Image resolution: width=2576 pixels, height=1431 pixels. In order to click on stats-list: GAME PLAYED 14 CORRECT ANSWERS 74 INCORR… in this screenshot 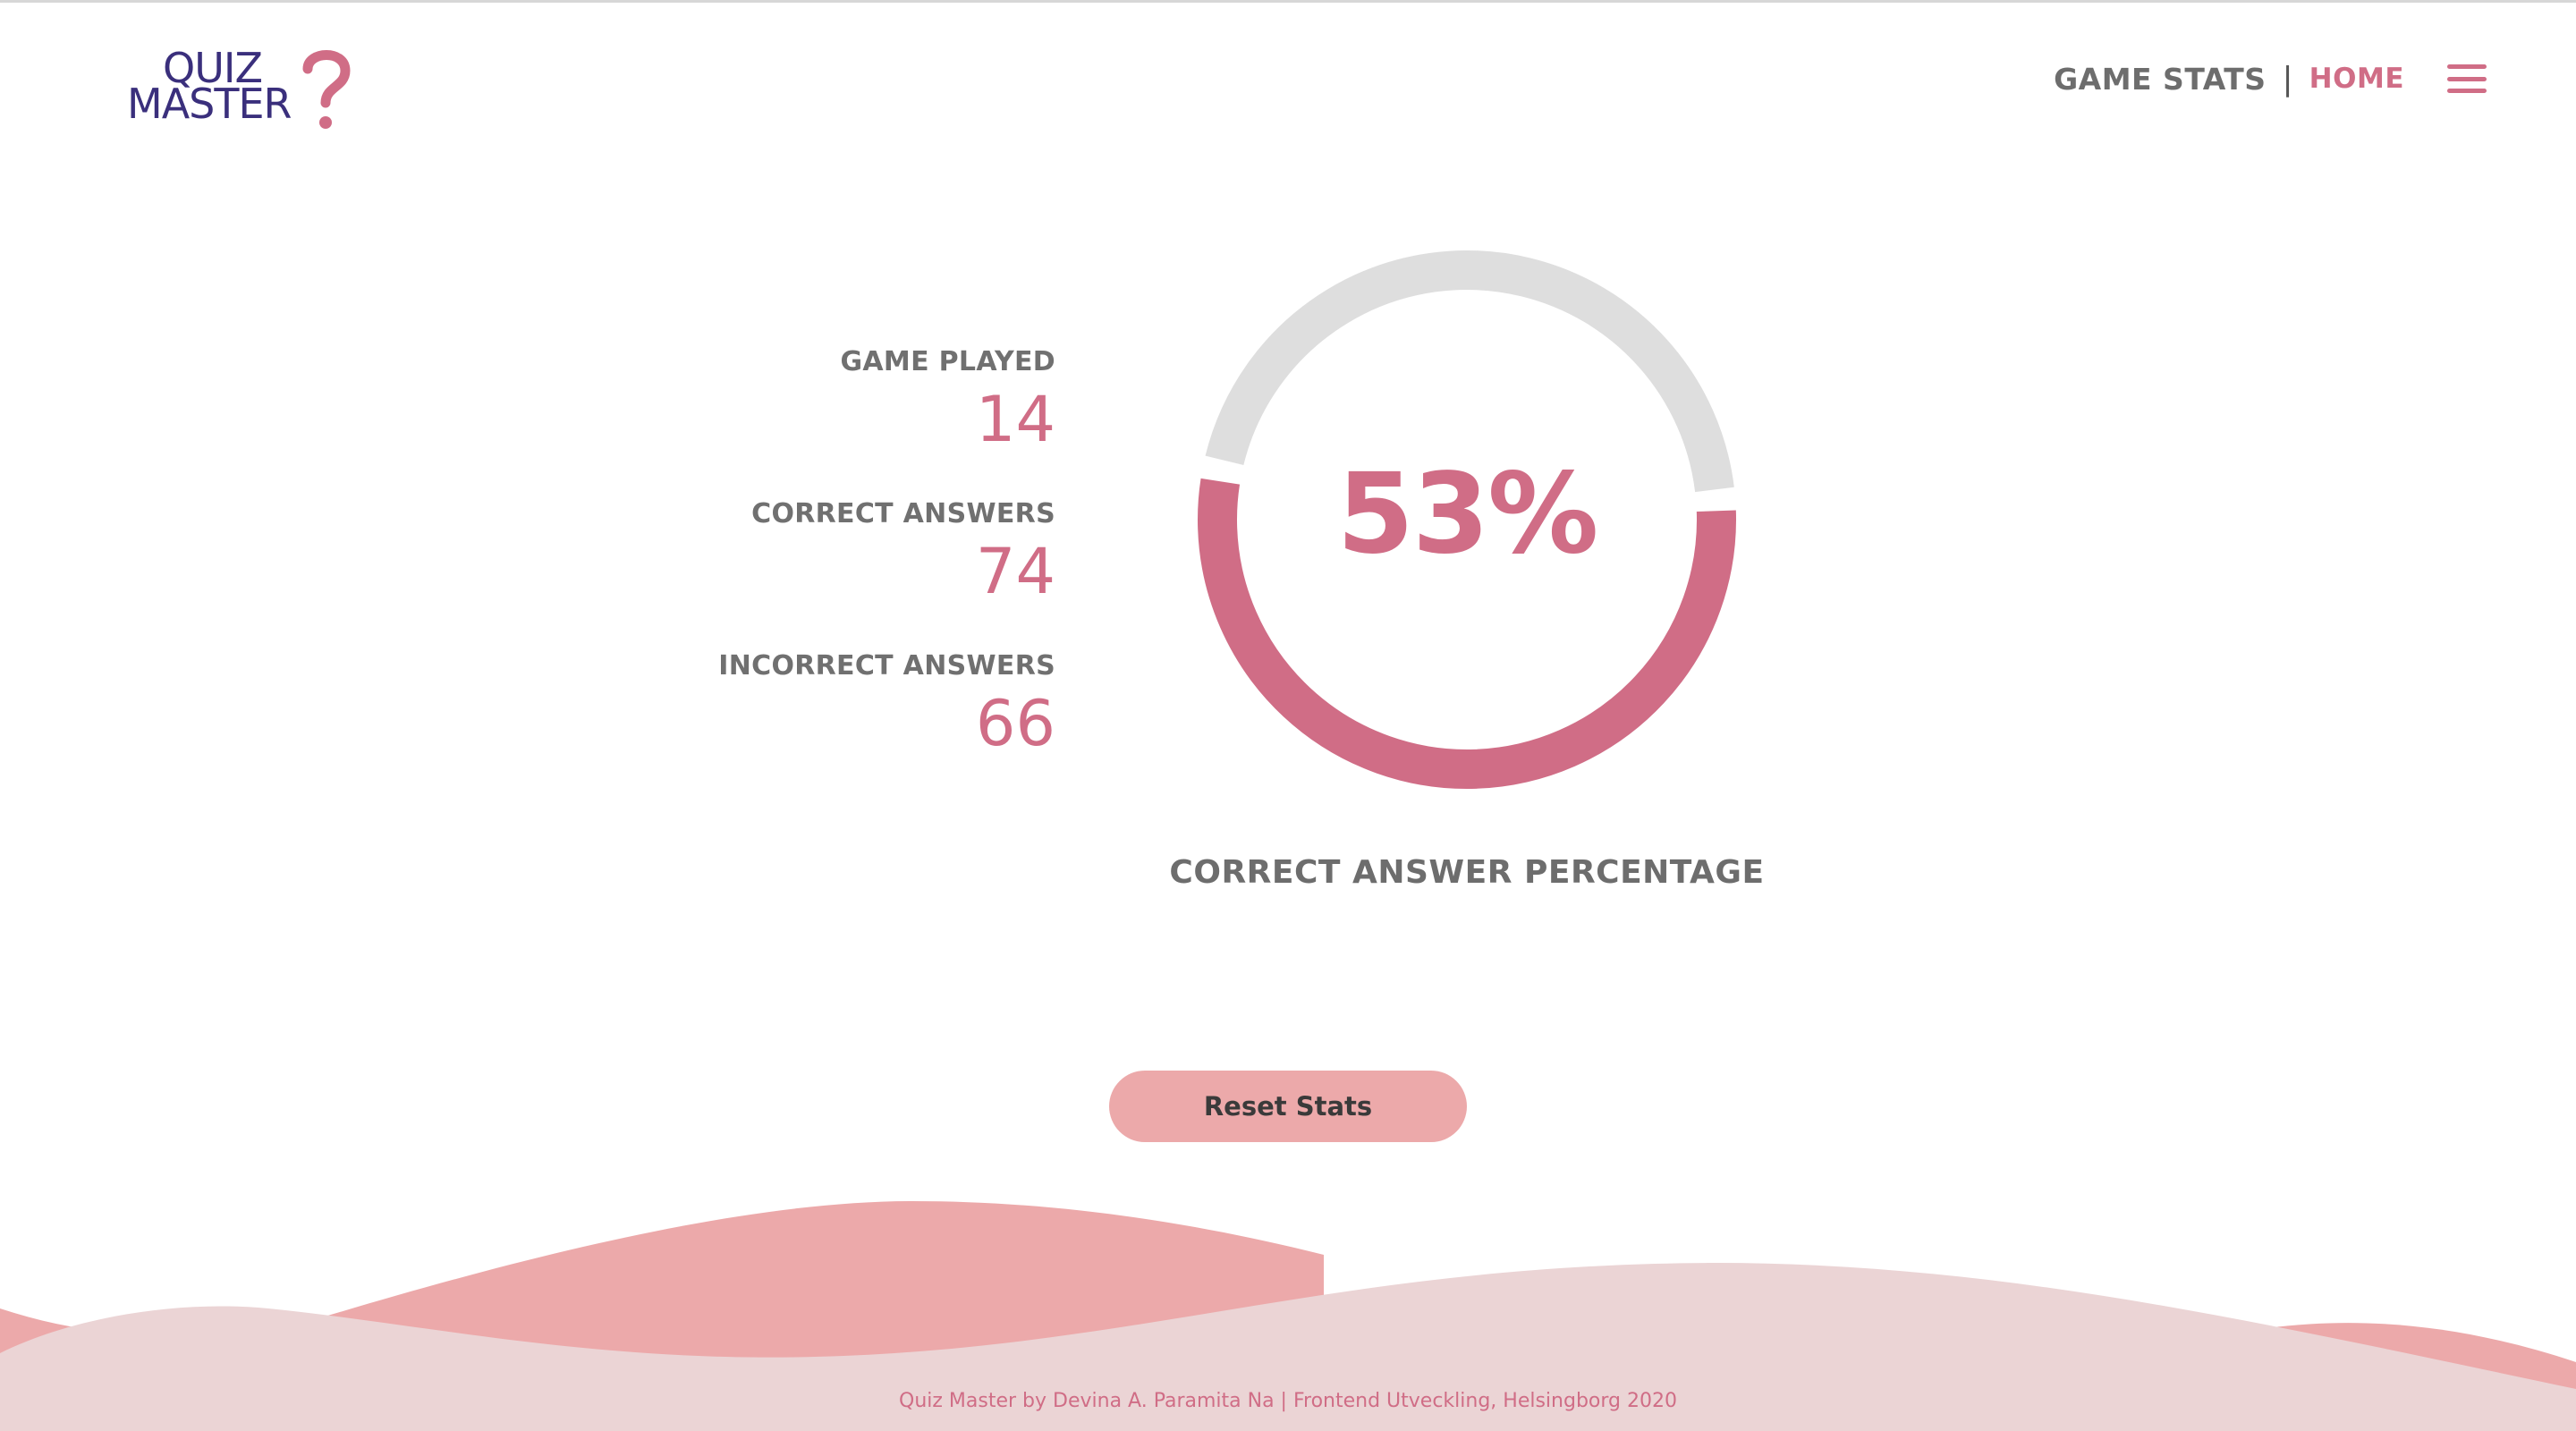, I will do `click(886, 569)`.